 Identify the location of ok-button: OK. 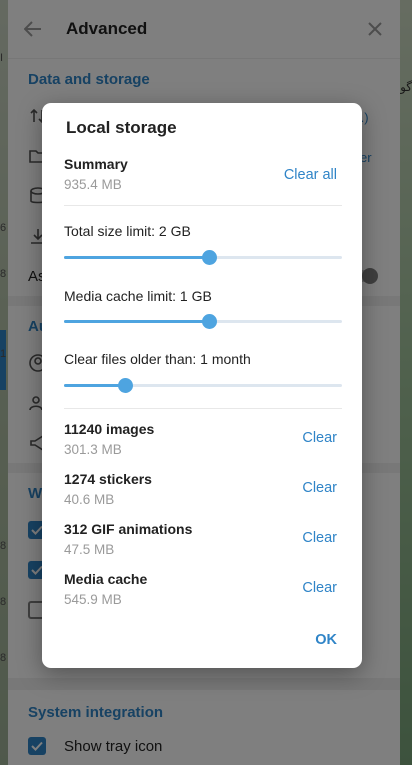
(326, 640).